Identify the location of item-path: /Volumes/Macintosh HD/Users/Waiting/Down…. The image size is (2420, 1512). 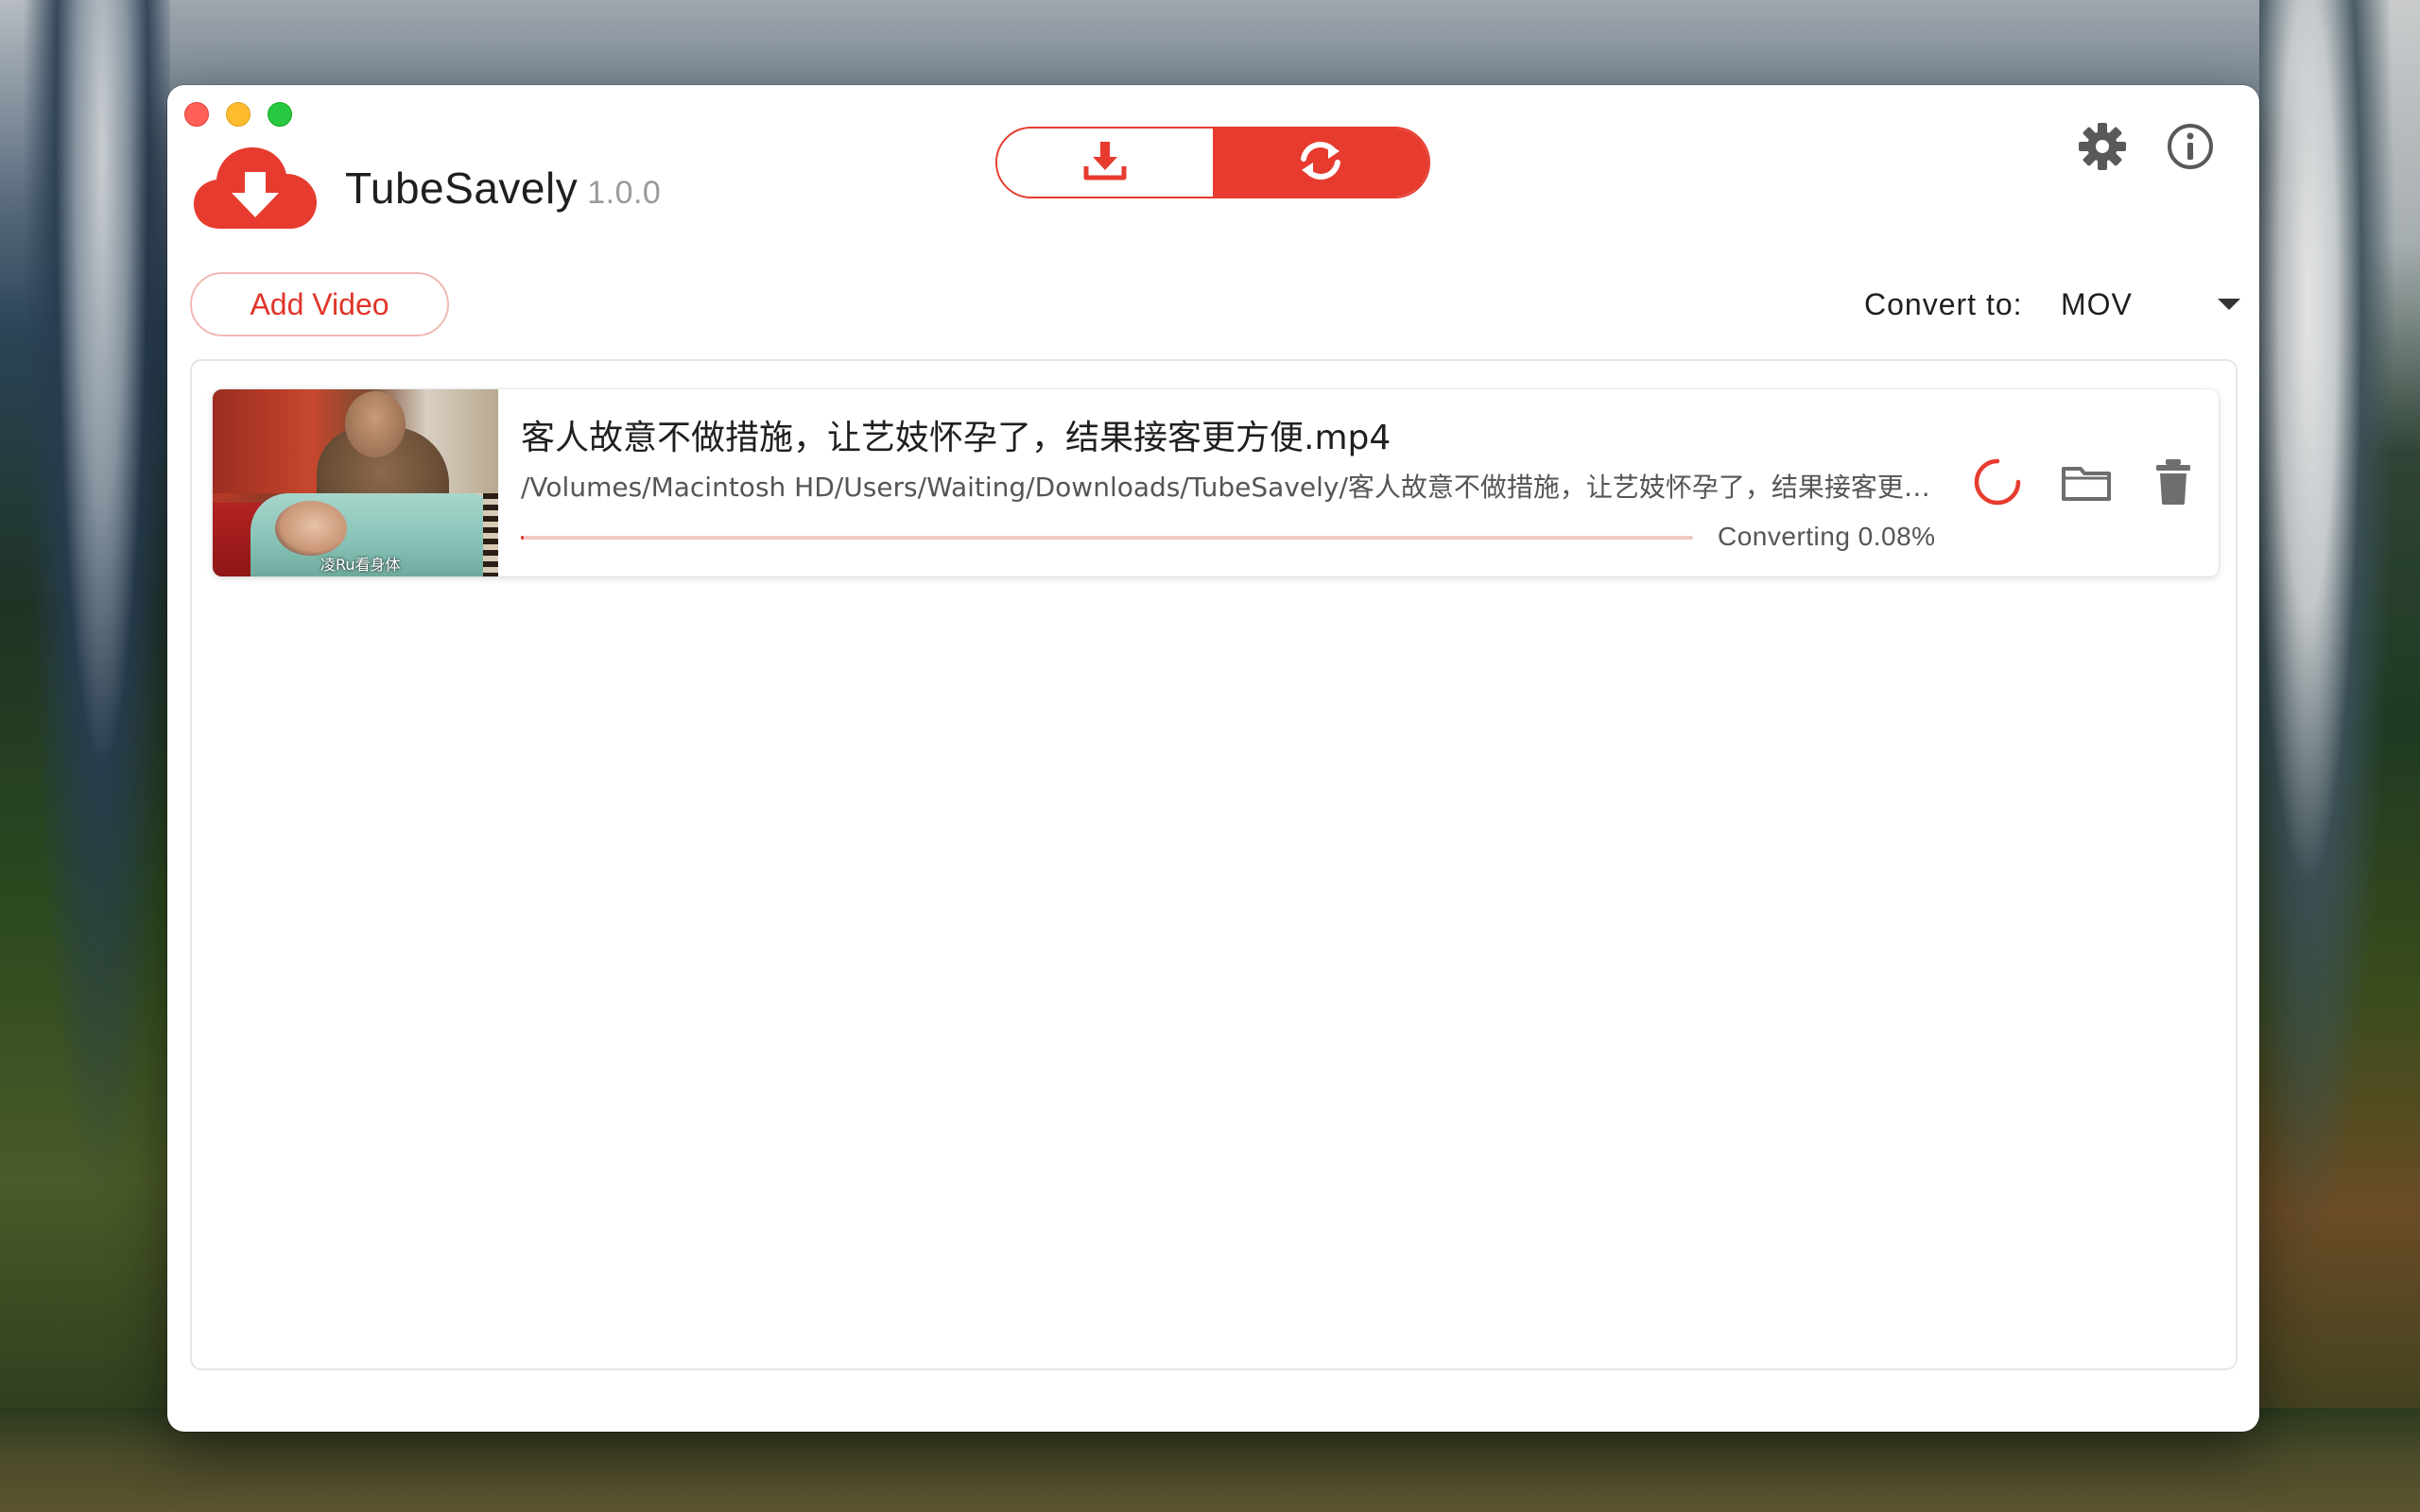
(1227, 487).